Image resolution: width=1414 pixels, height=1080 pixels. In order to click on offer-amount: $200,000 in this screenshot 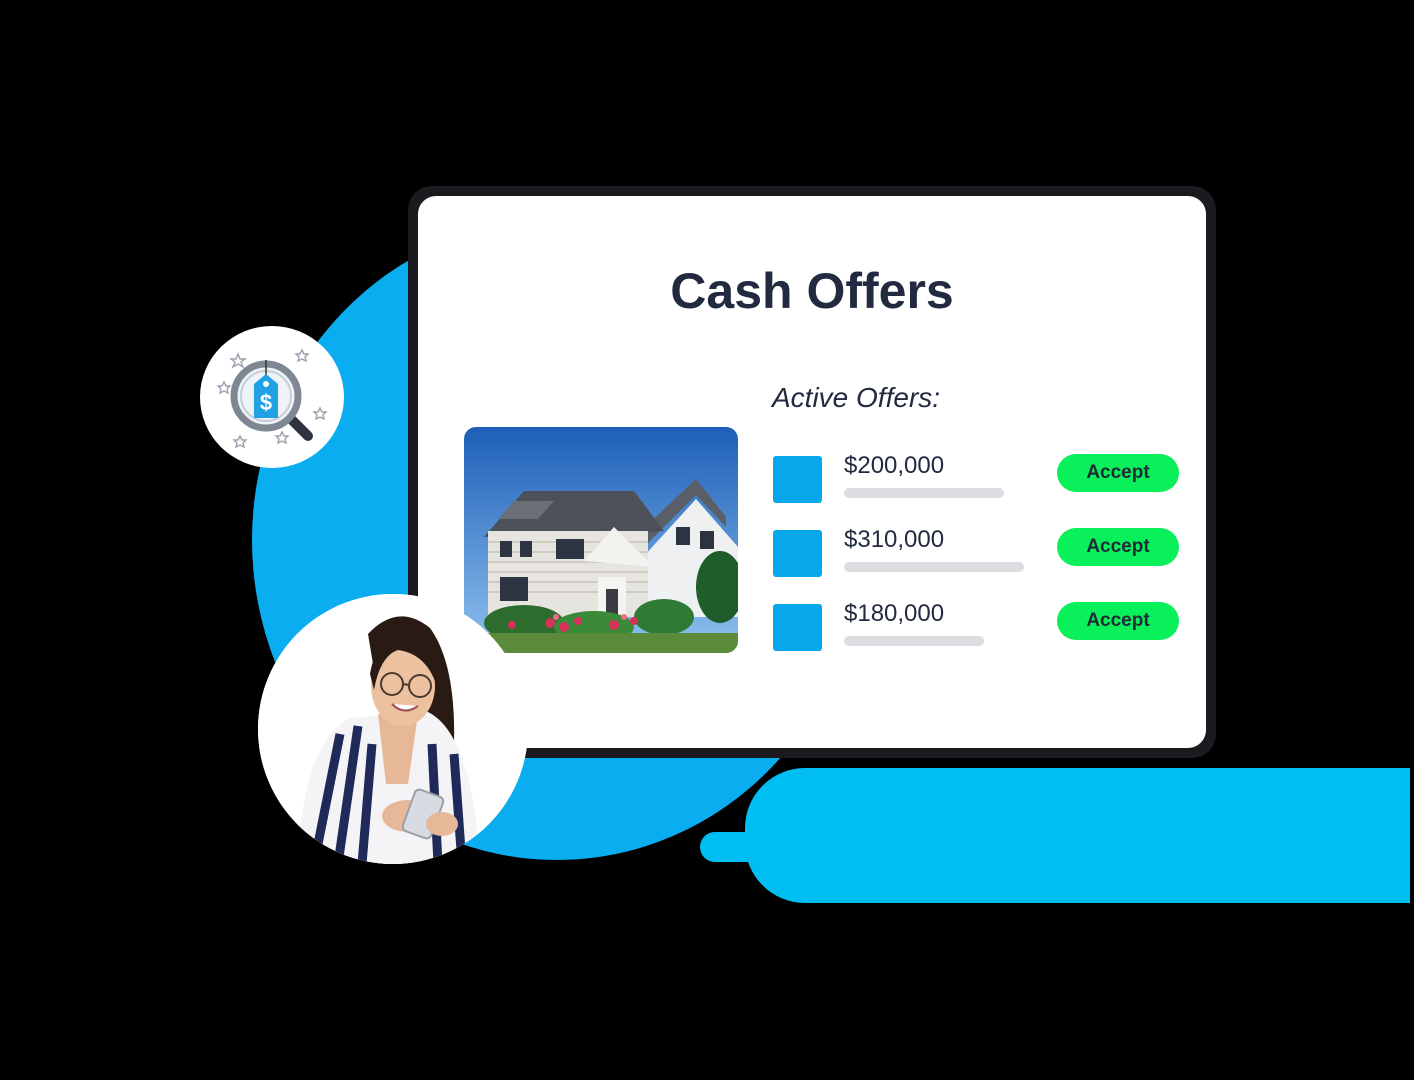, I will do `click(894, 465)`.